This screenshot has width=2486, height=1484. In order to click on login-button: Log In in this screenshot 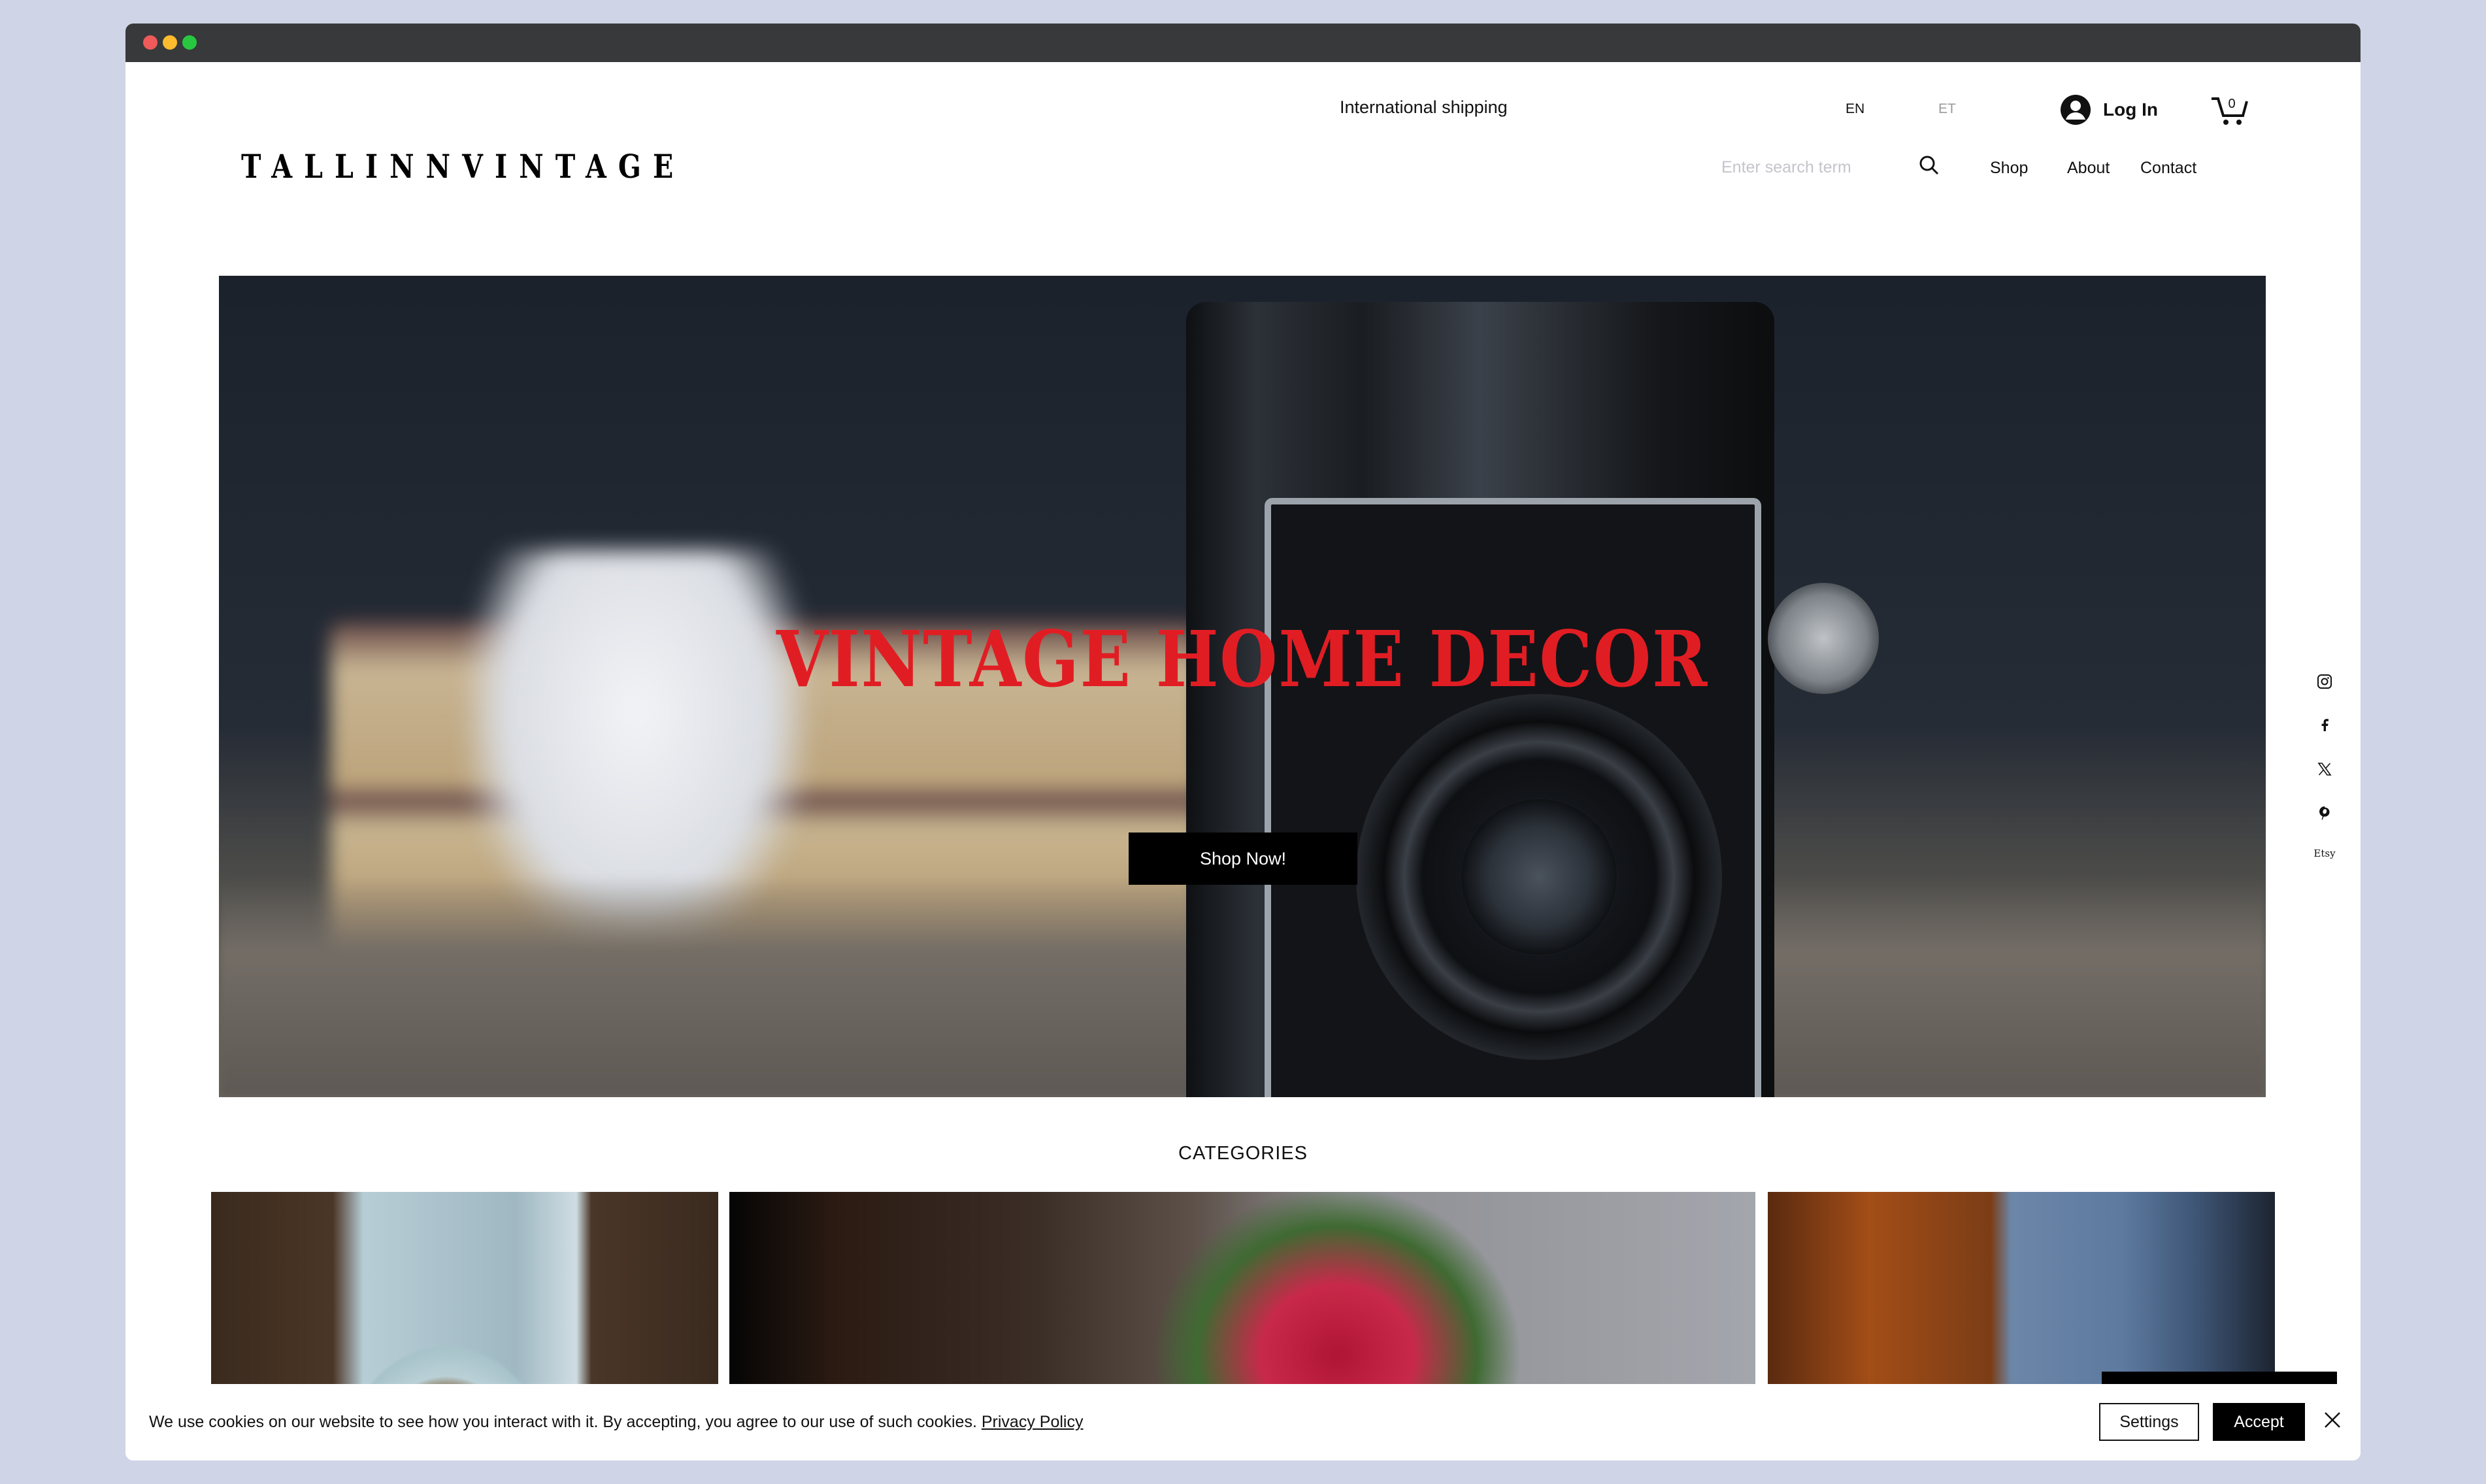, I will do `click(2109, 109)`.